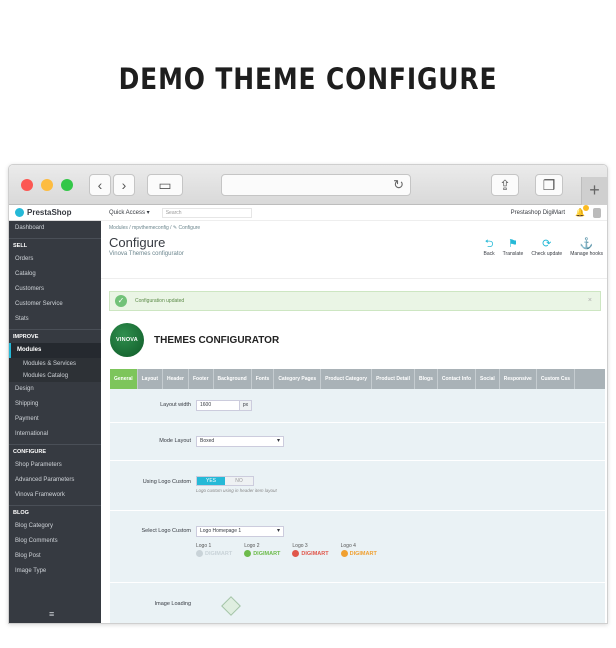  What do you see at coordinates (55, 465) in the screenshot?
I see `sidebar-item-shop-parameters: Shop Parameters` at bounding box center [55, 465].